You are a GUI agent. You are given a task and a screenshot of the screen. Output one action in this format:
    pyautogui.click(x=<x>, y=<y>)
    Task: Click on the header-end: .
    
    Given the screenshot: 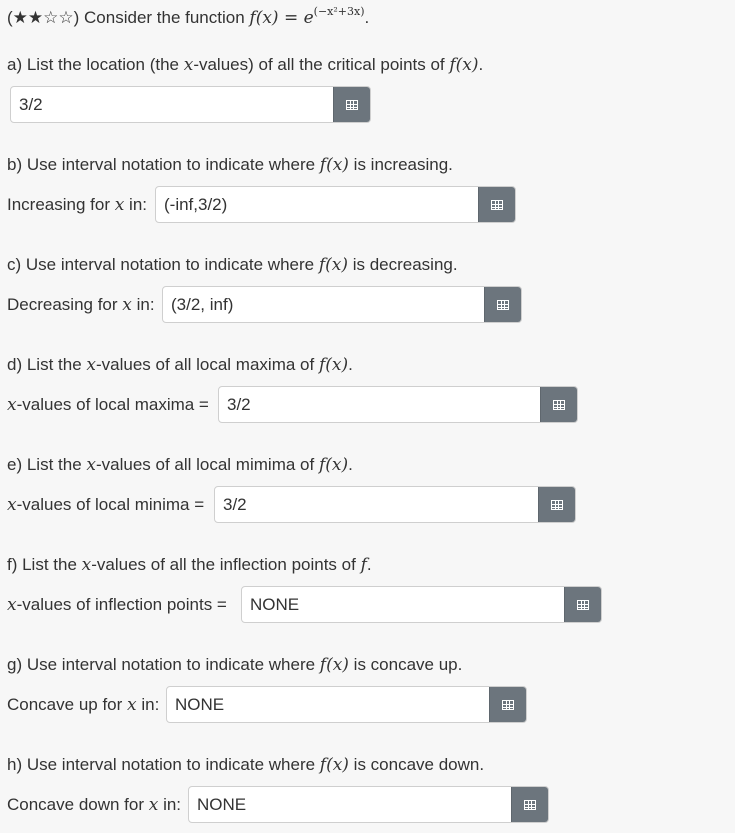 What is the action you would take?
    pyautogui.click(x=367, y=17)
    